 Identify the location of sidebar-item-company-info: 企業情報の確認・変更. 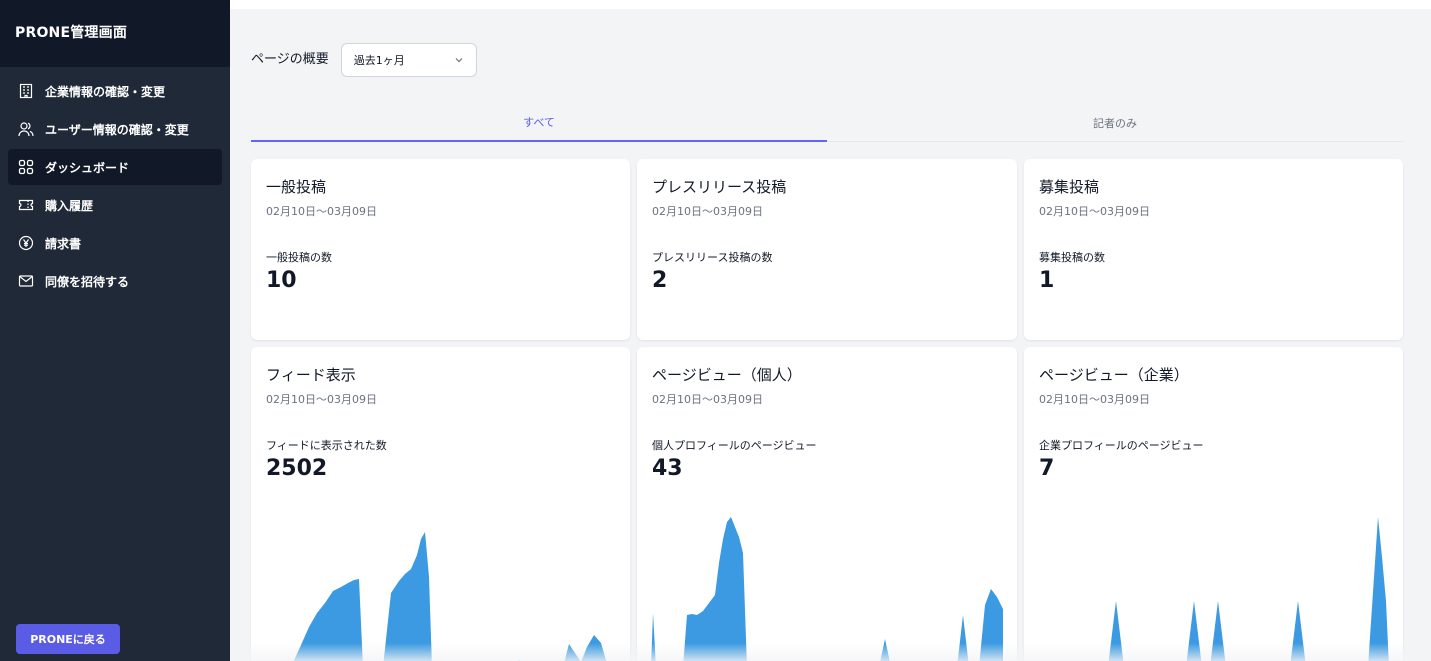
(115, 91).